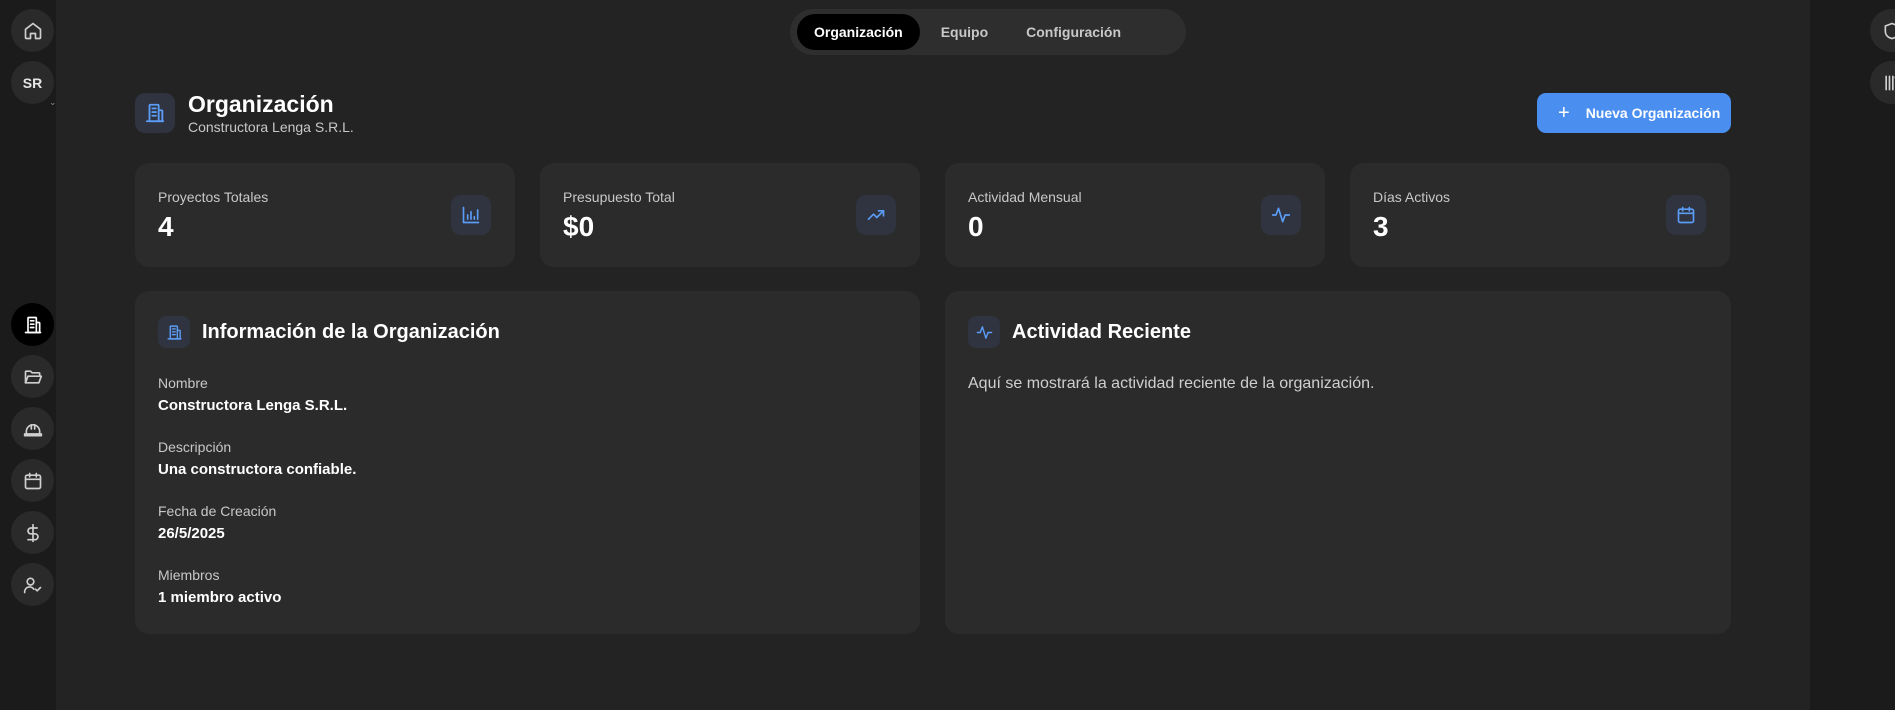 The image size is (1895, 710). I want to click on page-subtitle: Constructora Lenga S.R.L., so click(271, 127).